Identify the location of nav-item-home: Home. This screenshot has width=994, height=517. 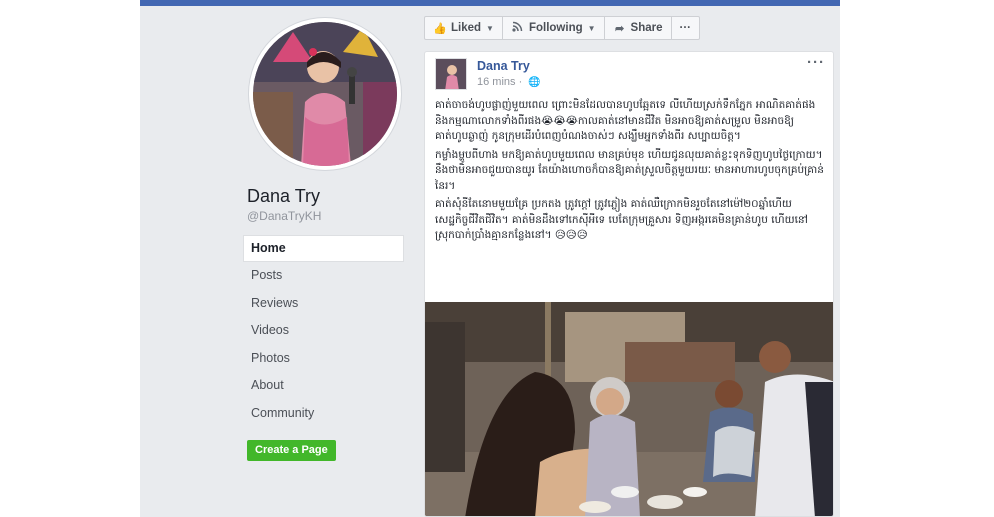
(323, 248).